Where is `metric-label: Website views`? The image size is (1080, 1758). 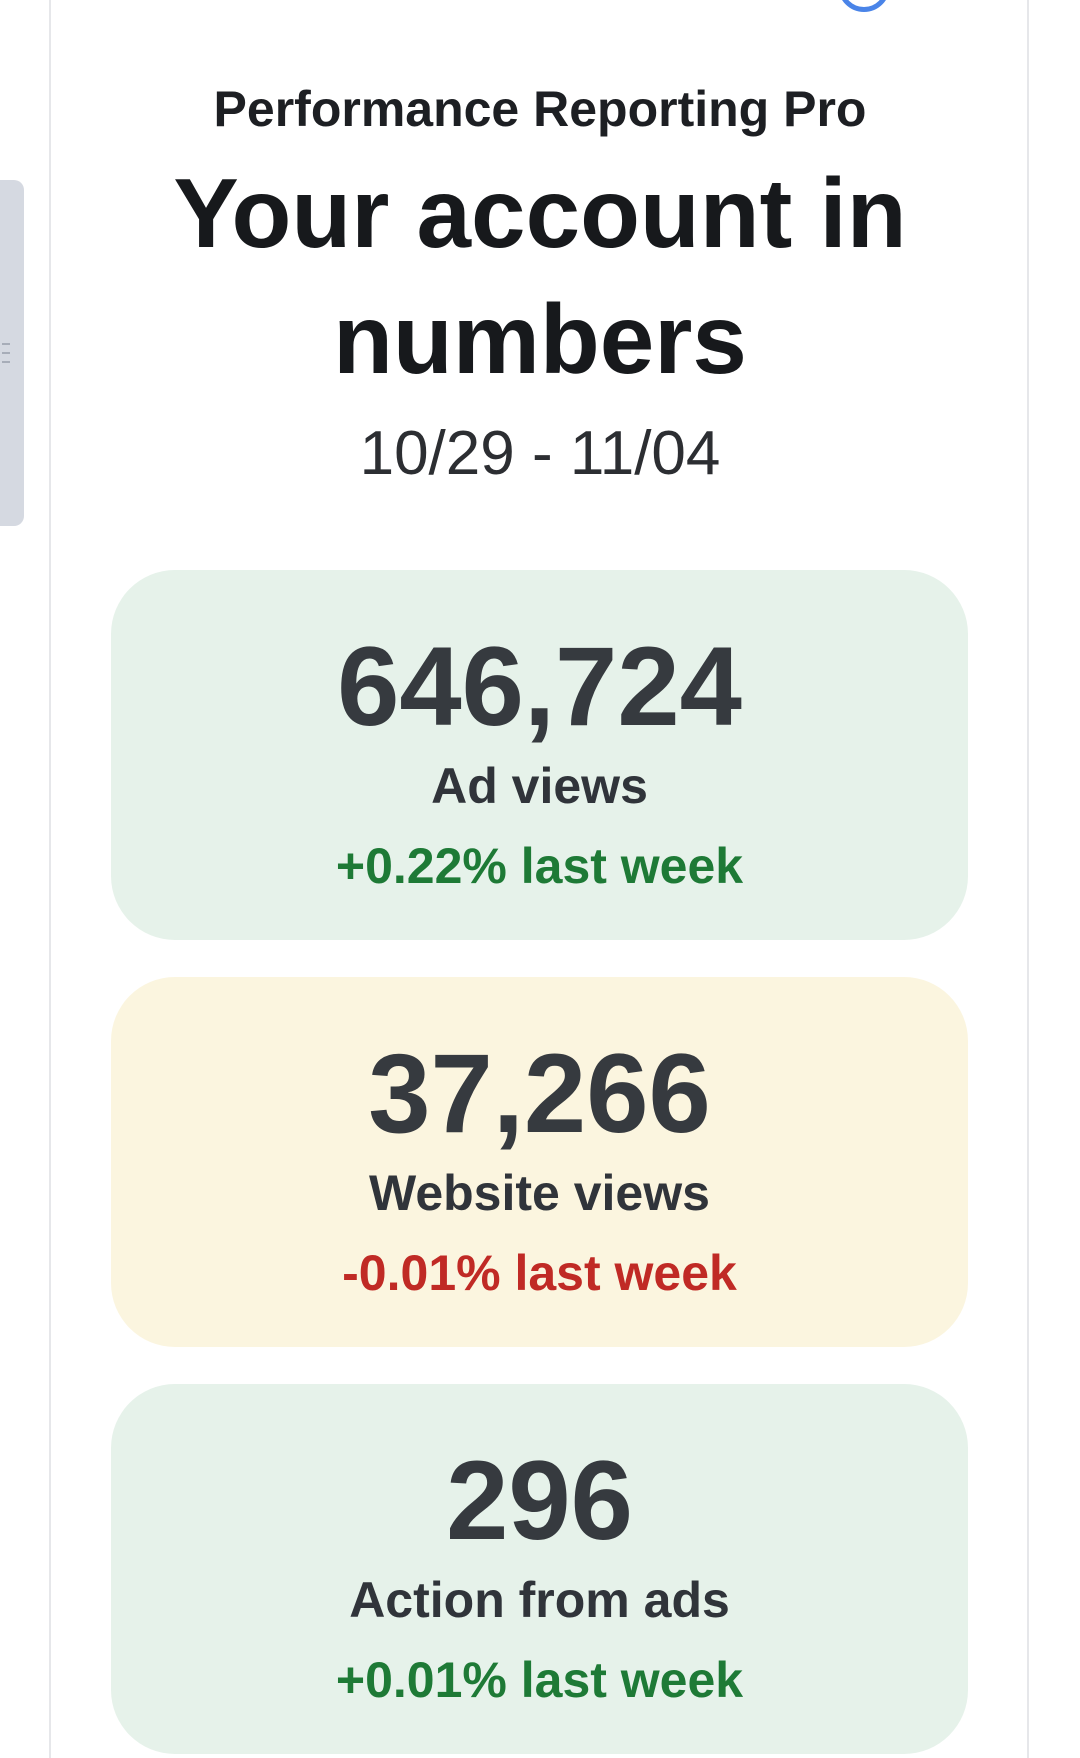 metric-label: Website views is located at coordinates (539, 1193).